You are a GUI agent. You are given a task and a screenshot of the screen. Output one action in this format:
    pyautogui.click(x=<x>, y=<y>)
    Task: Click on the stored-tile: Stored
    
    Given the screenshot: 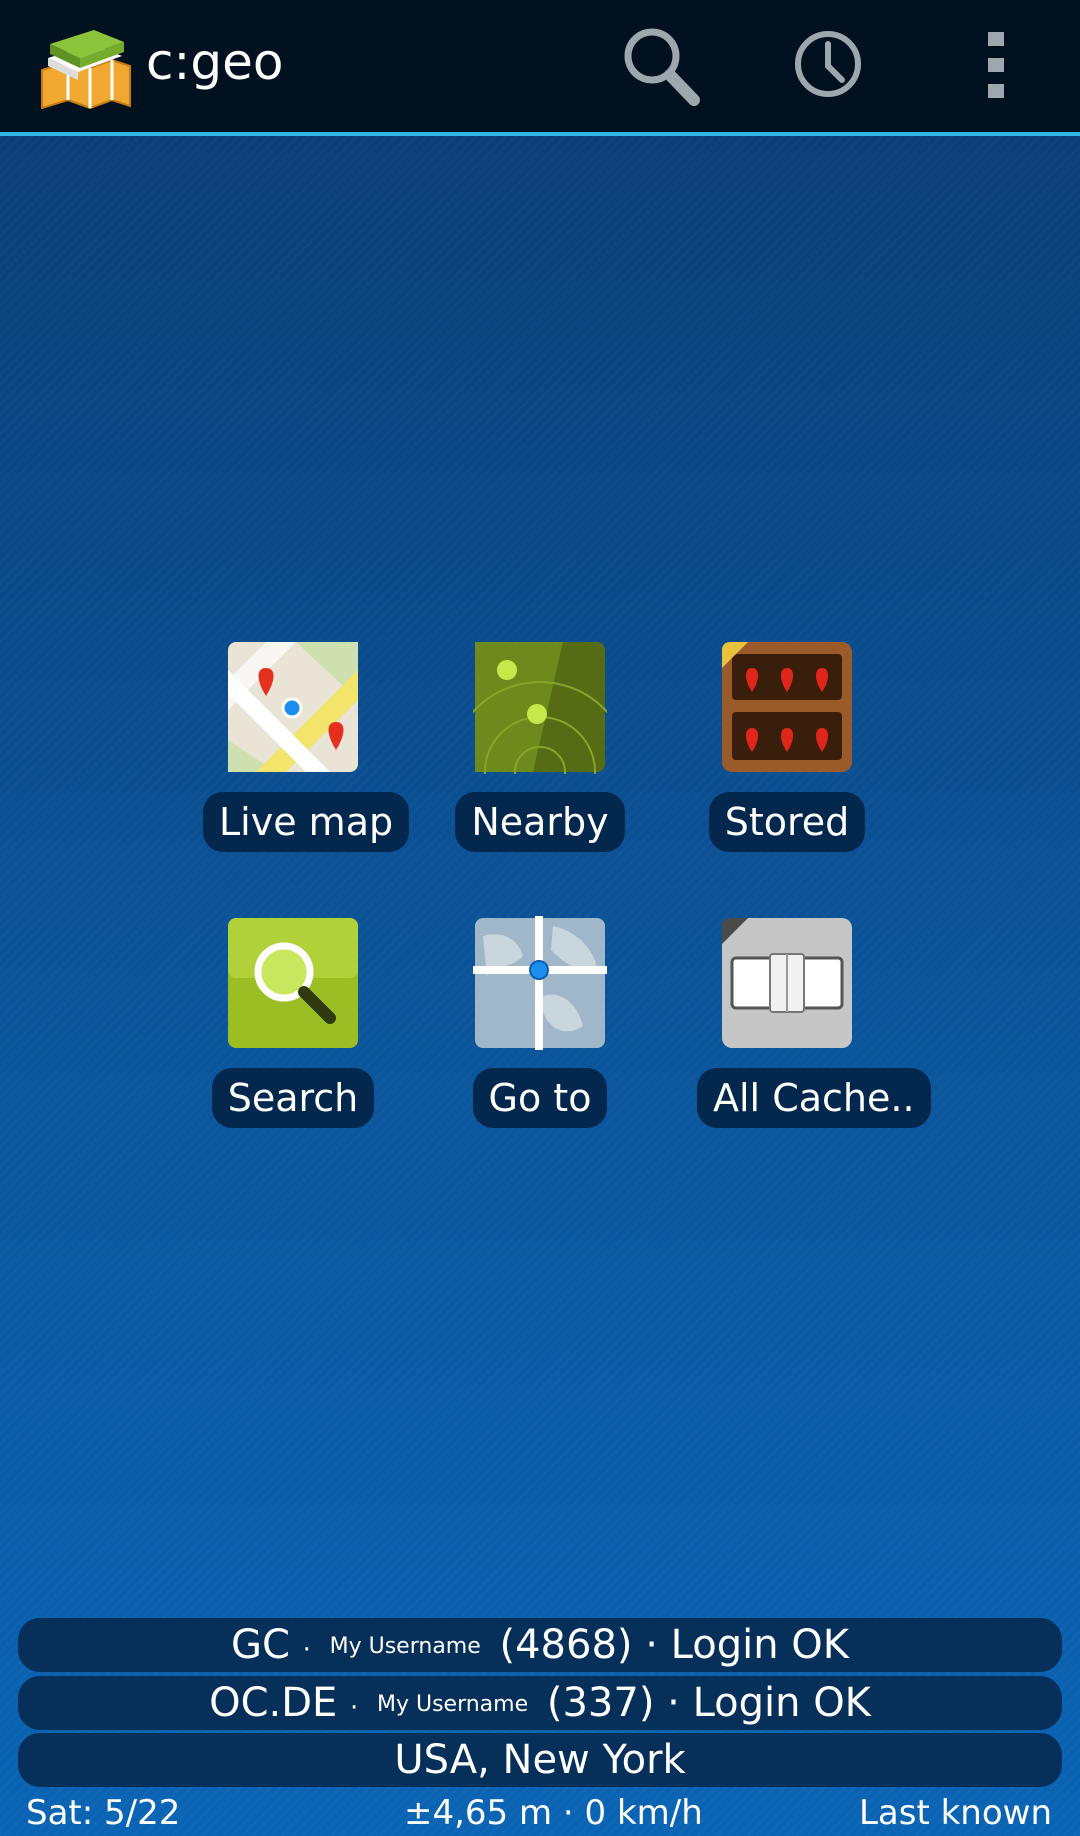 What is the action you would take?
    pyautogui.click(x=787, y=746)
    